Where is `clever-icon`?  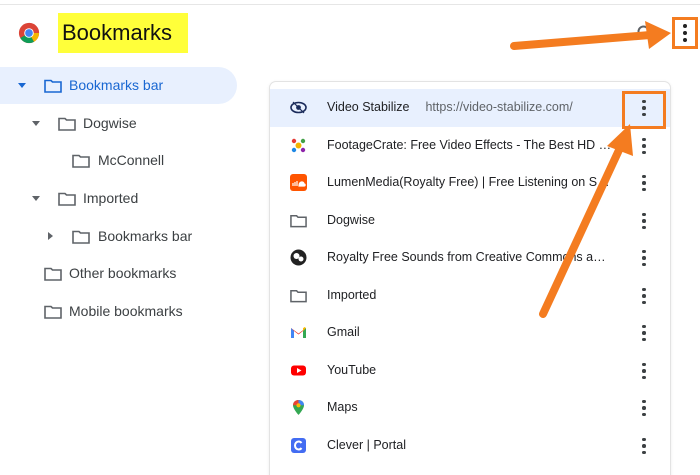 clever-icon is located at coordinates (298, 445).